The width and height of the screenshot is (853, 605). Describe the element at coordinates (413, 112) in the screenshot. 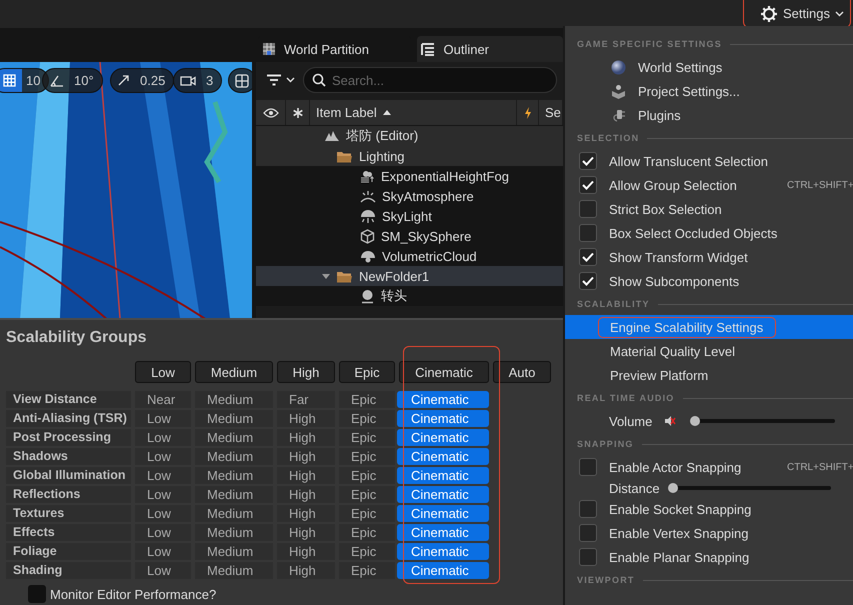

I see `column-header: Item Label` at that location.